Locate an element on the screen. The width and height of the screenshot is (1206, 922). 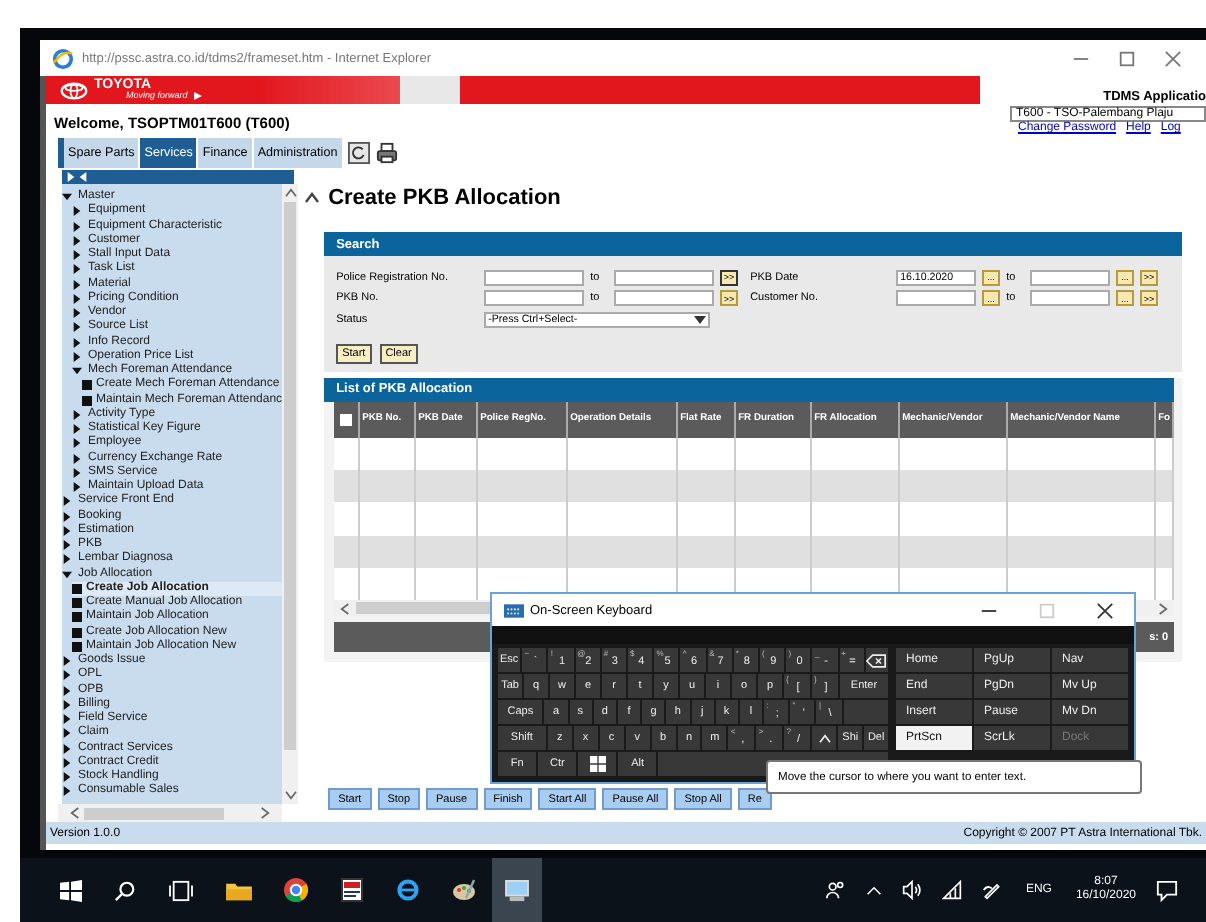
pen-icon is located at coordinates (991, 890).